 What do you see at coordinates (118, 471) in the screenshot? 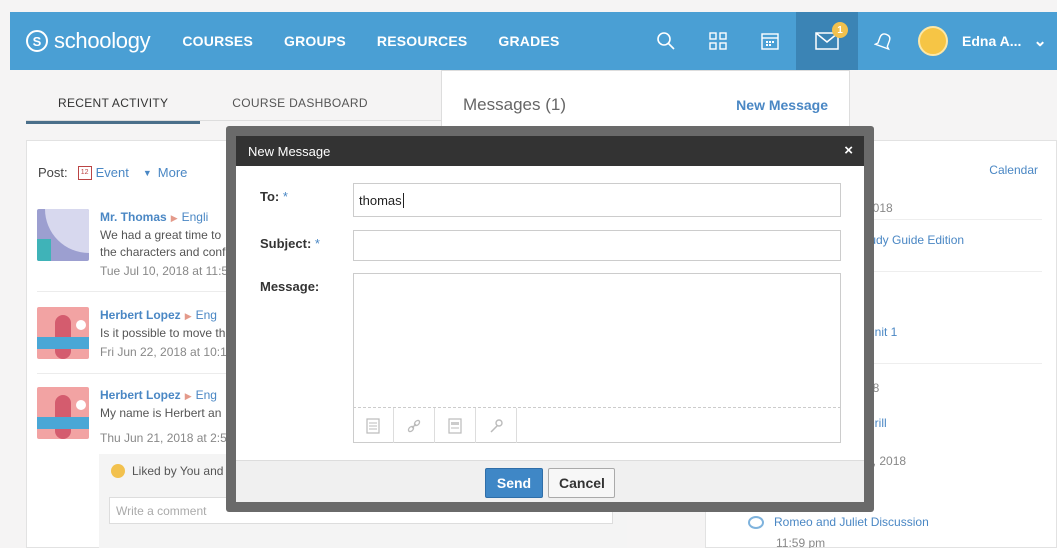
I see `like-smiley-icon` at bounding box center [118, 471].